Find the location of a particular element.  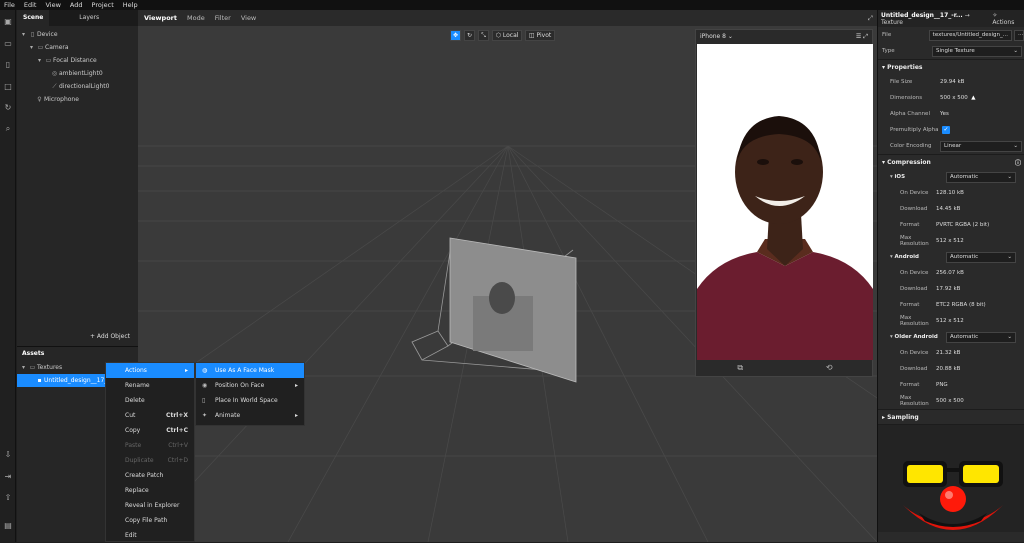

directional-light-icon: ⟋ is located at coordinates (54, 86).